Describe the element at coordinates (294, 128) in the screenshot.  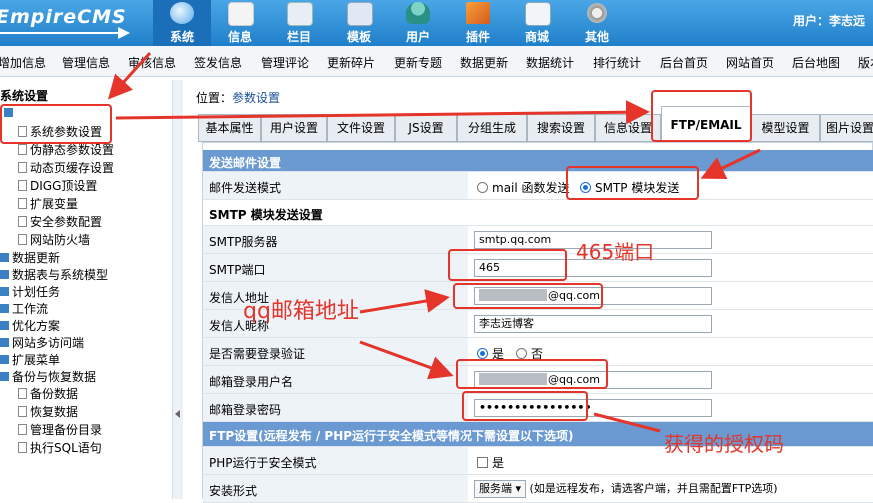
I see `tab-user: 用户设置` at that location.